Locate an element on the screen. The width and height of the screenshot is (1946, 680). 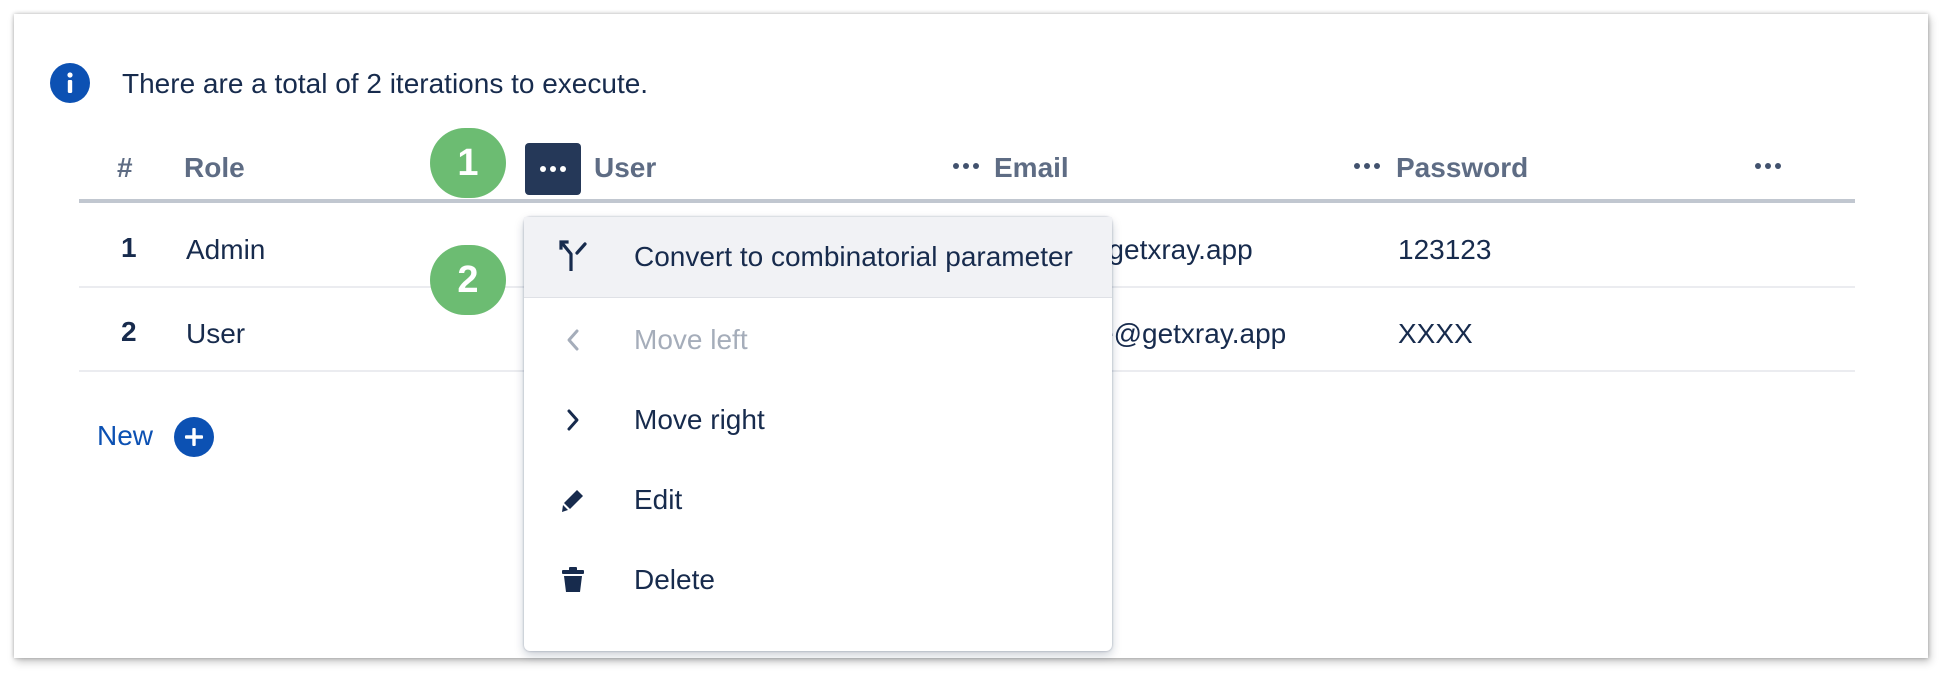
user-column-menu-button is located at coordinates (966, 166).